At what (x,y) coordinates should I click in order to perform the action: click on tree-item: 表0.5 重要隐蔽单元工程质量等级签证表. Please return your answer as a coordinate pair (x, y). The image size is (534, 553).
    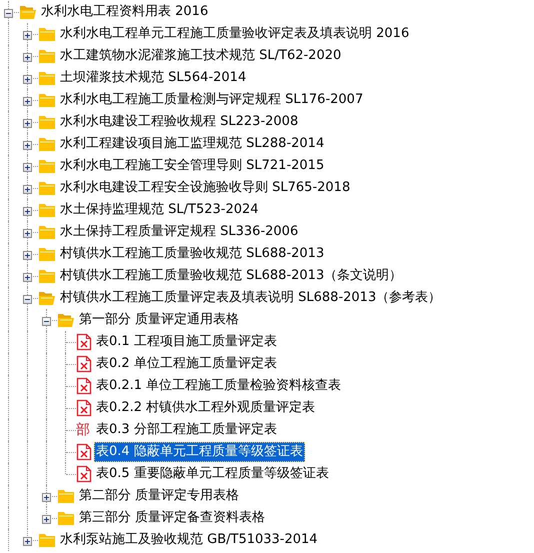
    Looking at the image, I should click on (212, 474).